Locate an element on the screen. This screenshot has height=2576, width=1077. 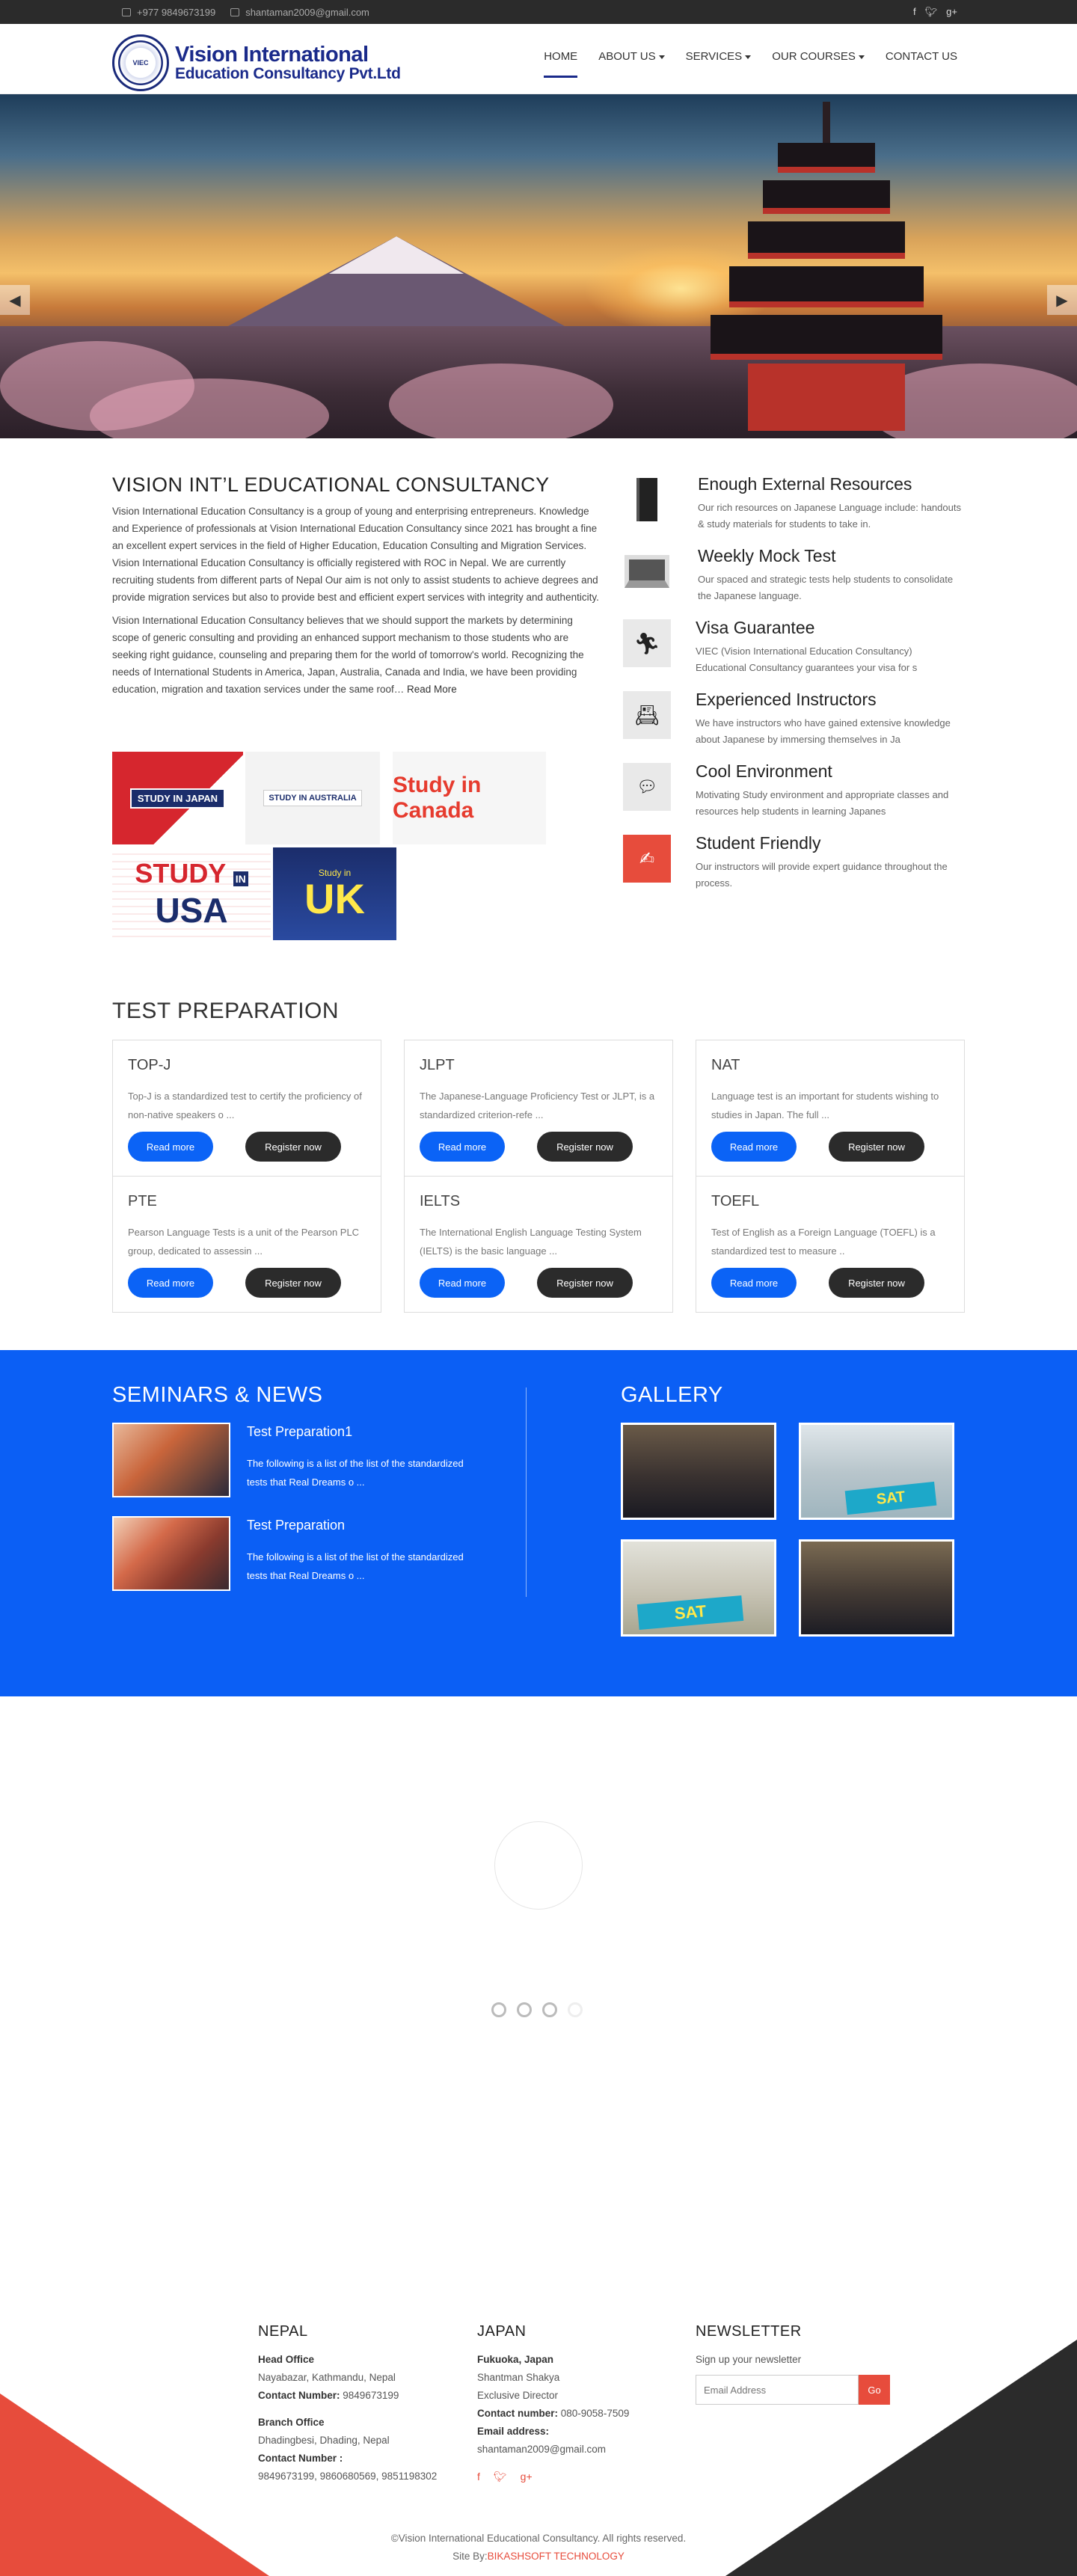
developer-link: BIKASHSOFT TECHNOLOGY is located at coordinates (556, 2556).